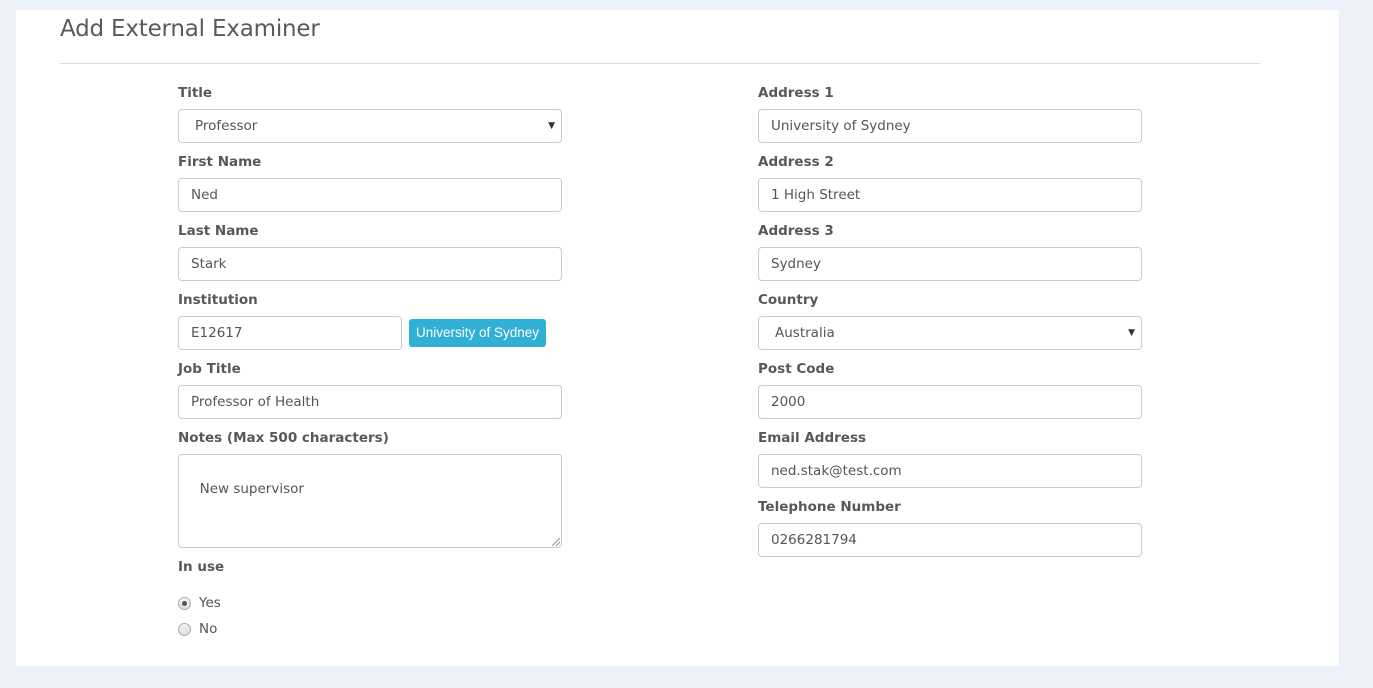  I want to click on title-select-value: Professor, so click(226, 126).